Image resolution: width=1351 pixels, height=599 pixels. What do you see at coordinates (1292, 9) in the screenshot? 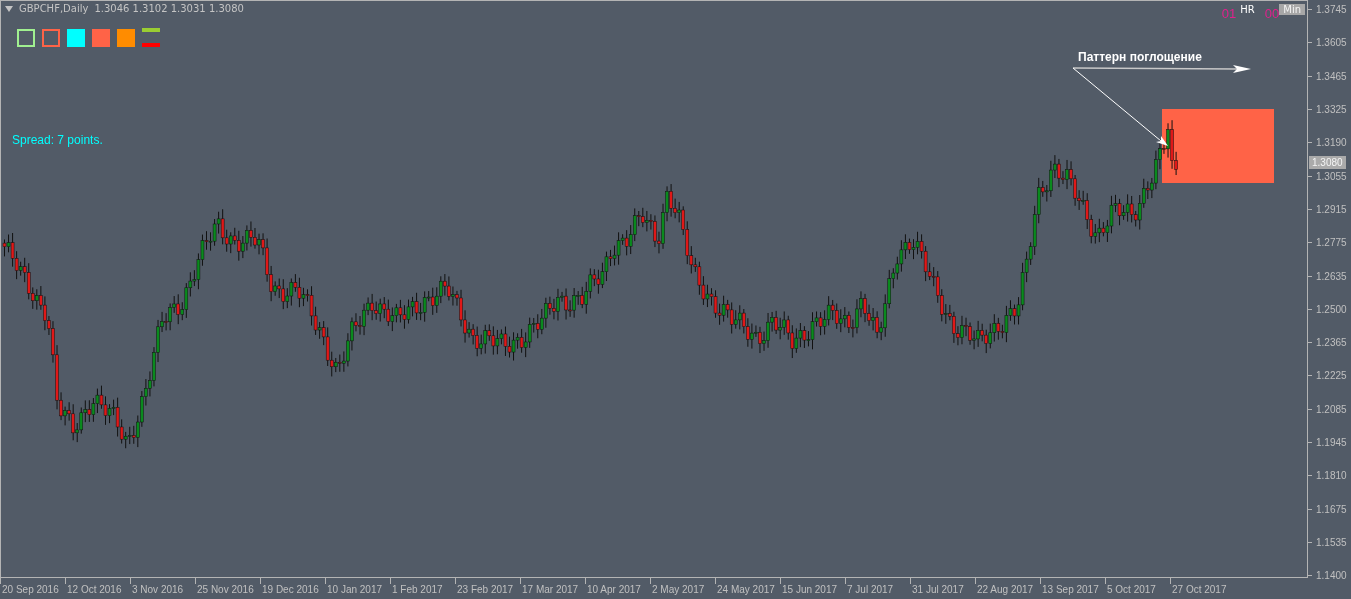
I see `minutes-unit-label: Min` at bounding box center [1292, 9].